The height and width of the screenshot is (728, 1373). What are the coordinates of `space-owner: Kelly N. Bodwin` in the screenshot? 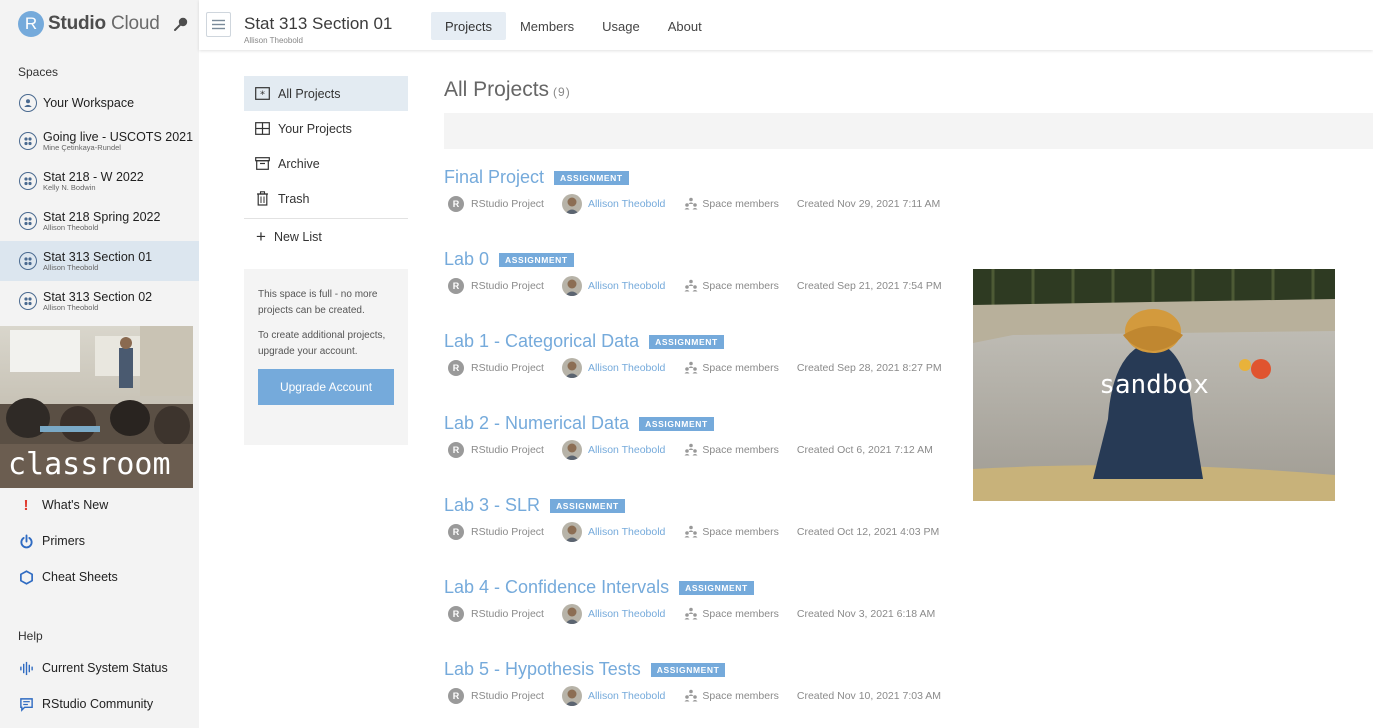 It's located at (69, 187).